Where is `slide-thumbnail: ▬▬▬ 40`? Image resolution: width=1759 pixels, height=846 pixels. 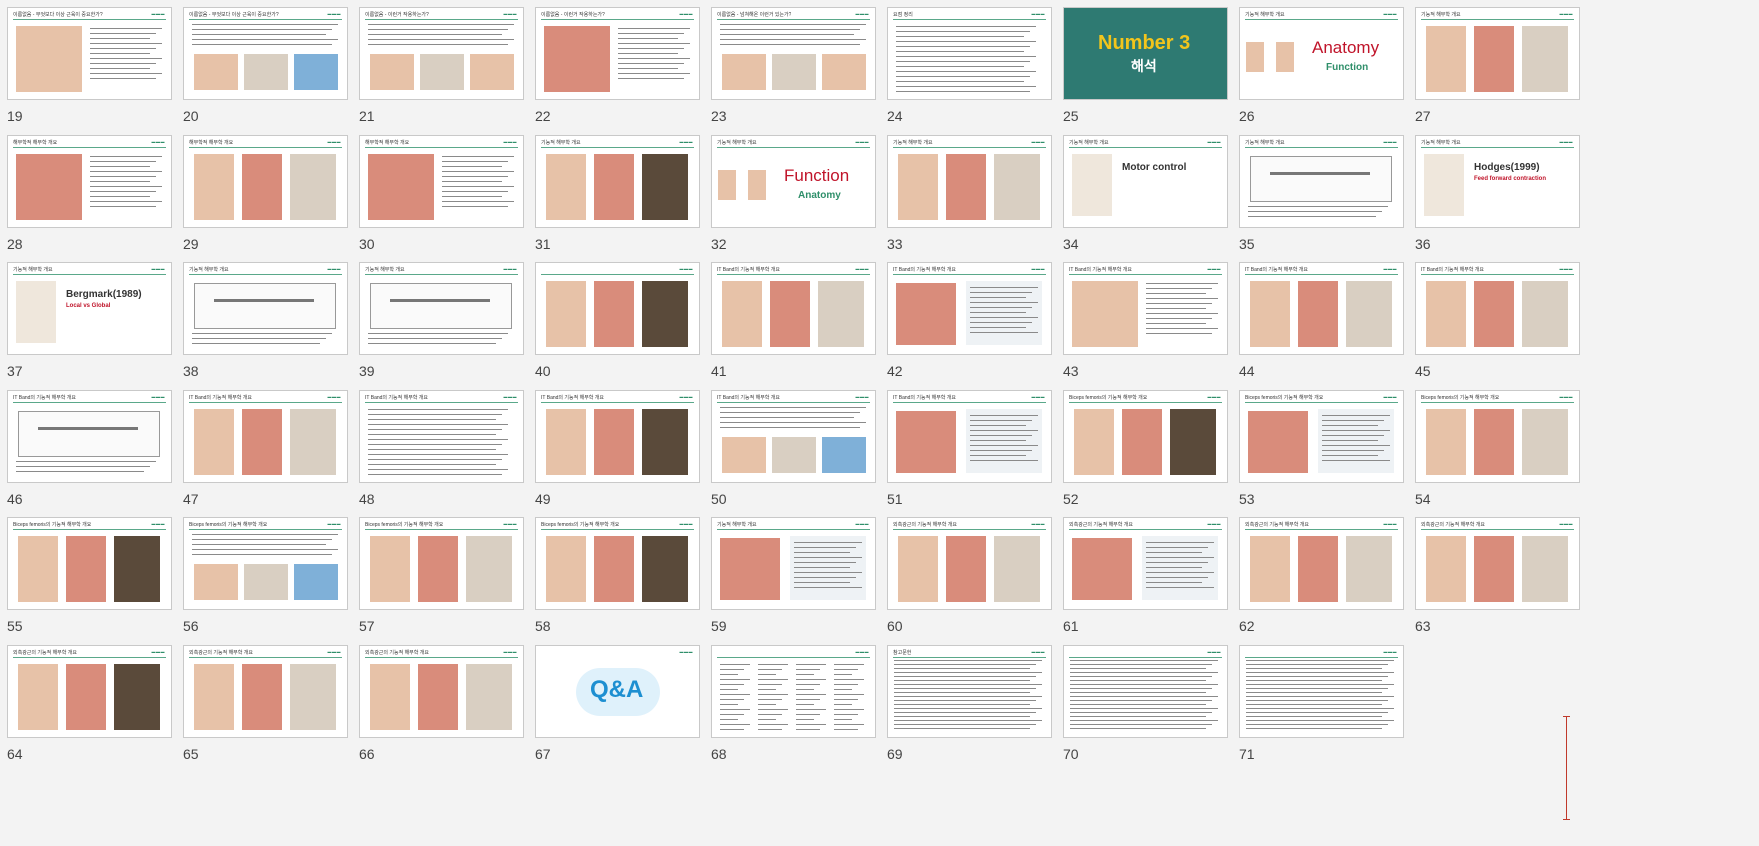
slide-thumbnail: ▬▬▬ 40 is located at coordinates (617, 322).